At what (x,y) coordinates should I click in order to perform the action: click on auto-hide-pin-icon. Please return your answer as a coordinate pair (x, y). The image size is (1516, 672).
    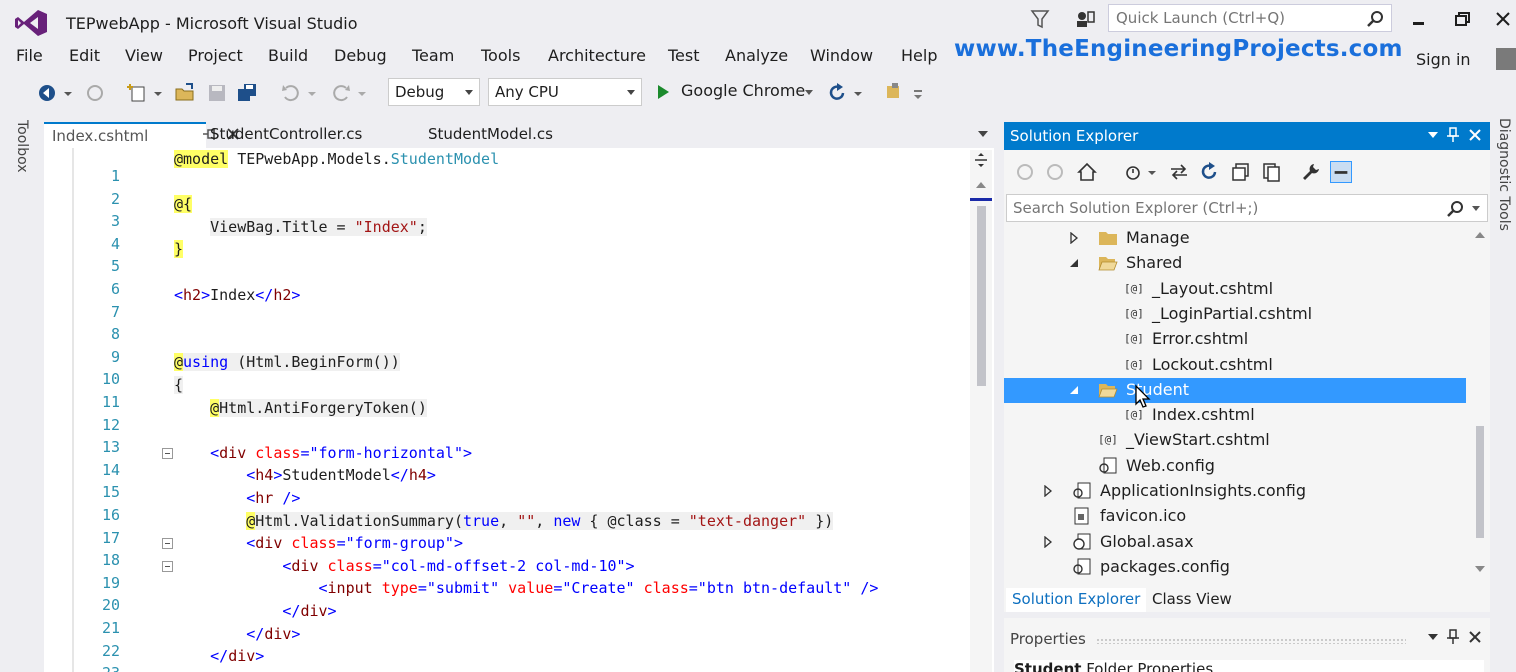
    Looking at the image, I should click on (1453, 135).